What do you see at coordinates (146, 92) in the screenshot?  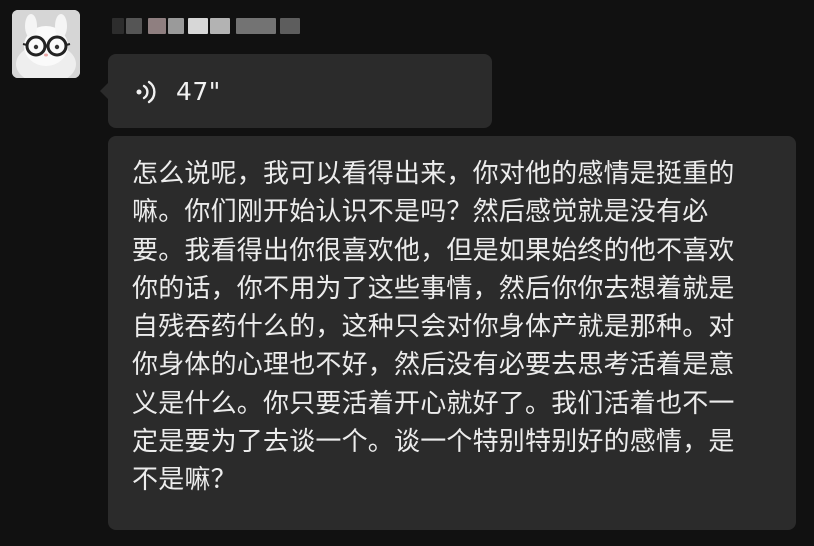 I see `voice-wave-icon` at bounding box center [146, 92].